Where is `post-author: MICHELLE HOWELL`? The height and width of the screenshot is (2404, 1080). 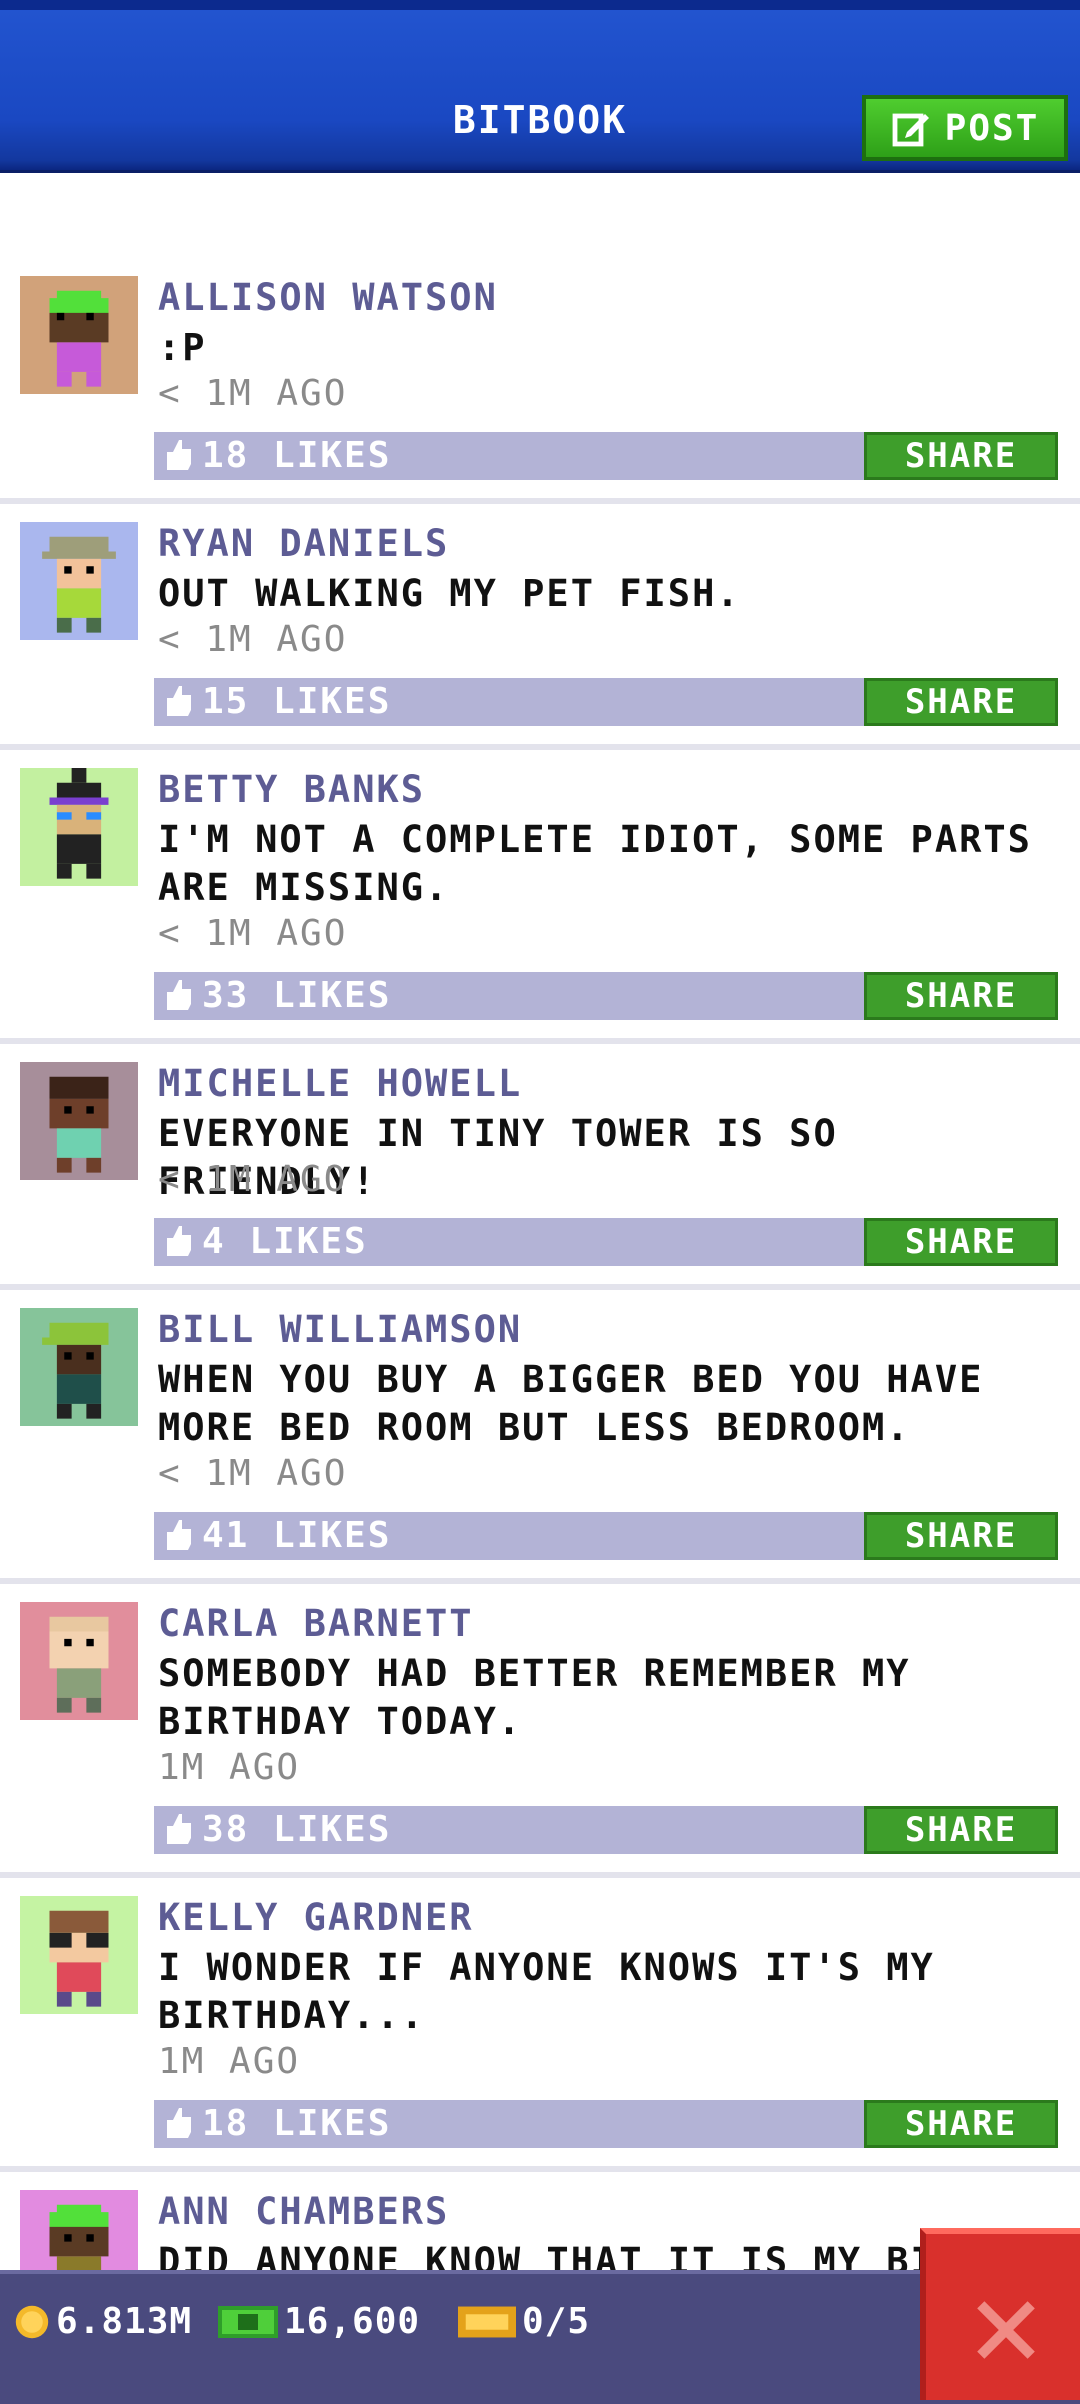
post-author: MICHELLE HOWELL is located at coordinates (340, 1084).